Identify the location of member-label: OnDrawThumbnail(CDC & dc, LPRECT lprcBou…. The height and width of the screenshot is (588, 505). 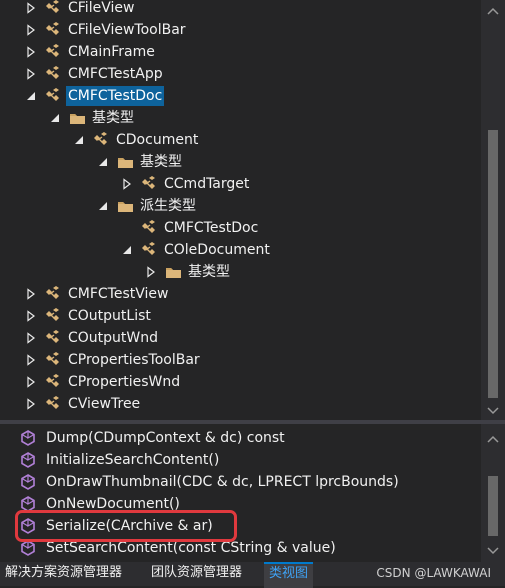
(222, 482).